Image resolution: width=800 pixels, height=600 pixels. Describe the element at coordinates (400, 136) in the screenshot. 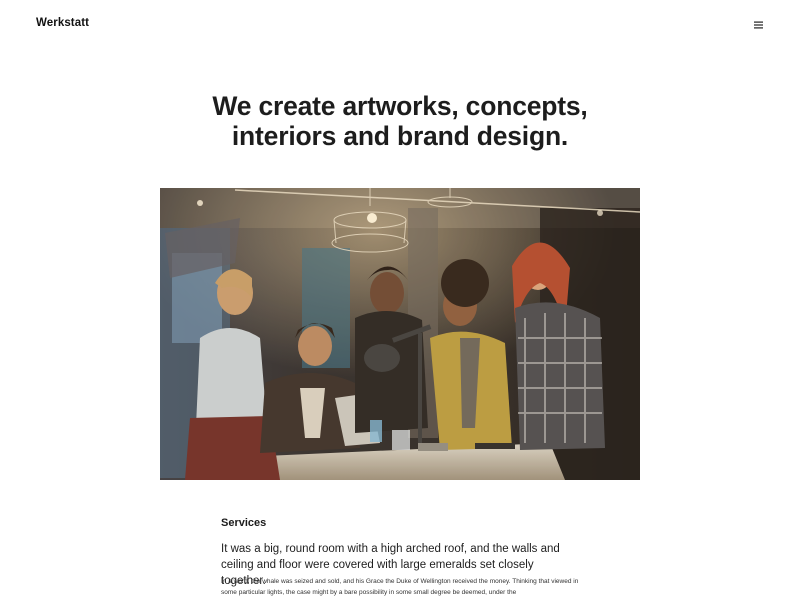

I see `page-title-line-2: interiors and brand design.` at that location.